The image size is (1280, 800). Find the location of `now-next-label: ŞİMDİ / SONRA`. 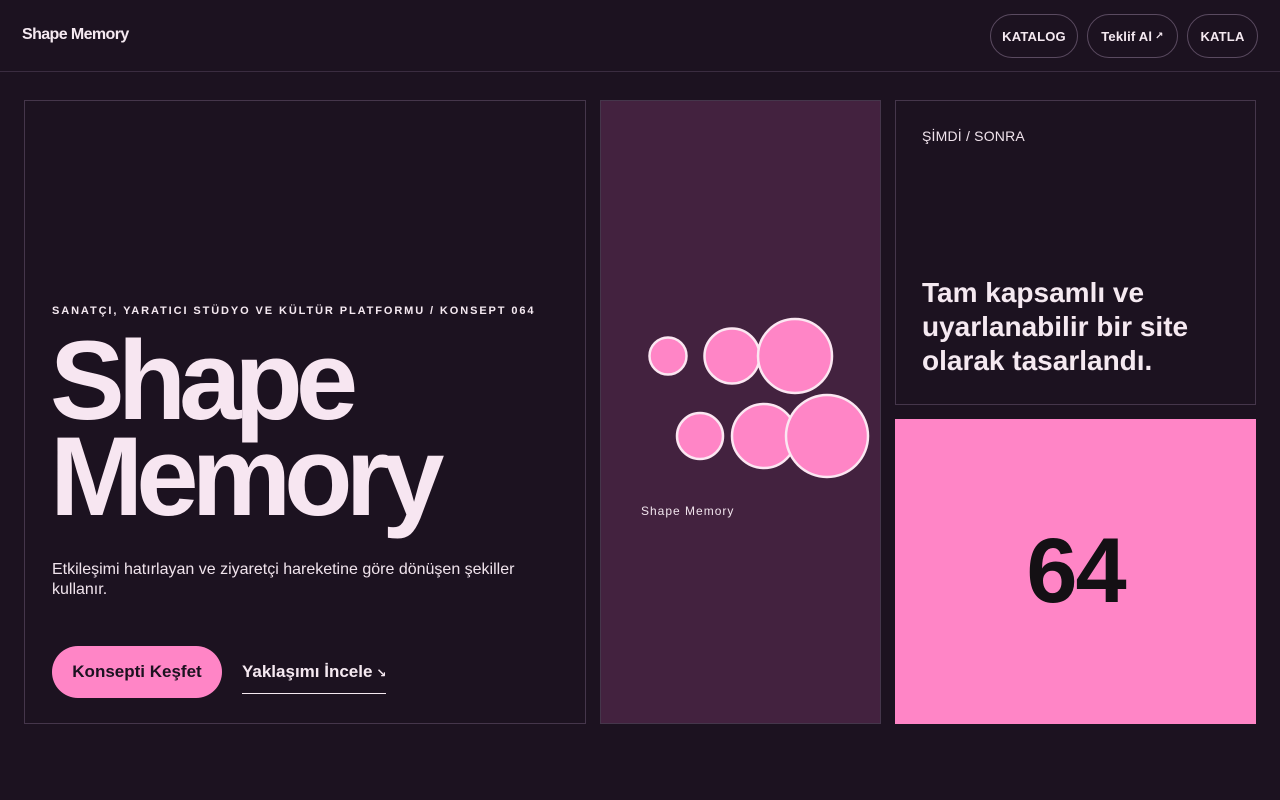

now-next-label: ŞİMDİ / SONRA is located at coordinates (973, 136).